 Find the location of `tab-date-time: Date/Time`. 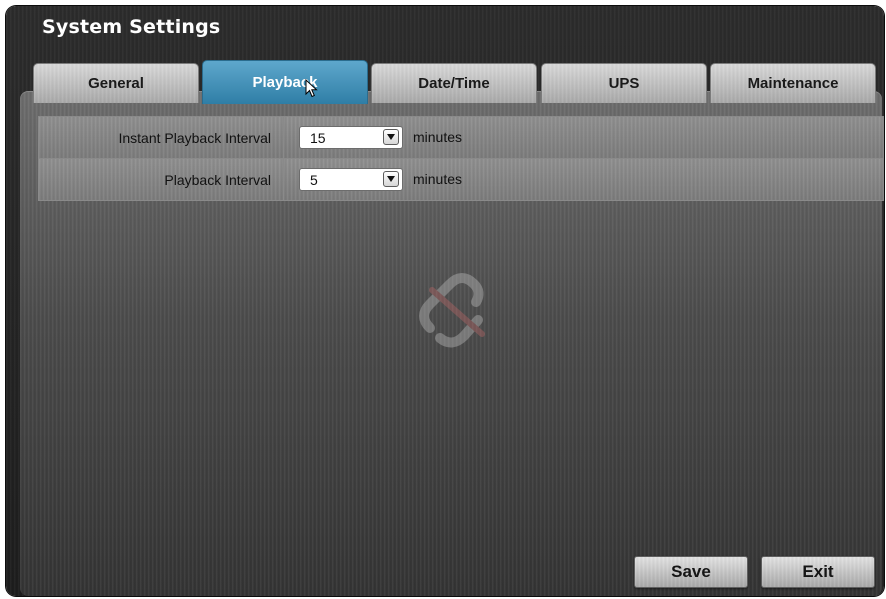

tab-date-time: Date/Time is located at coordinates (454, 83).